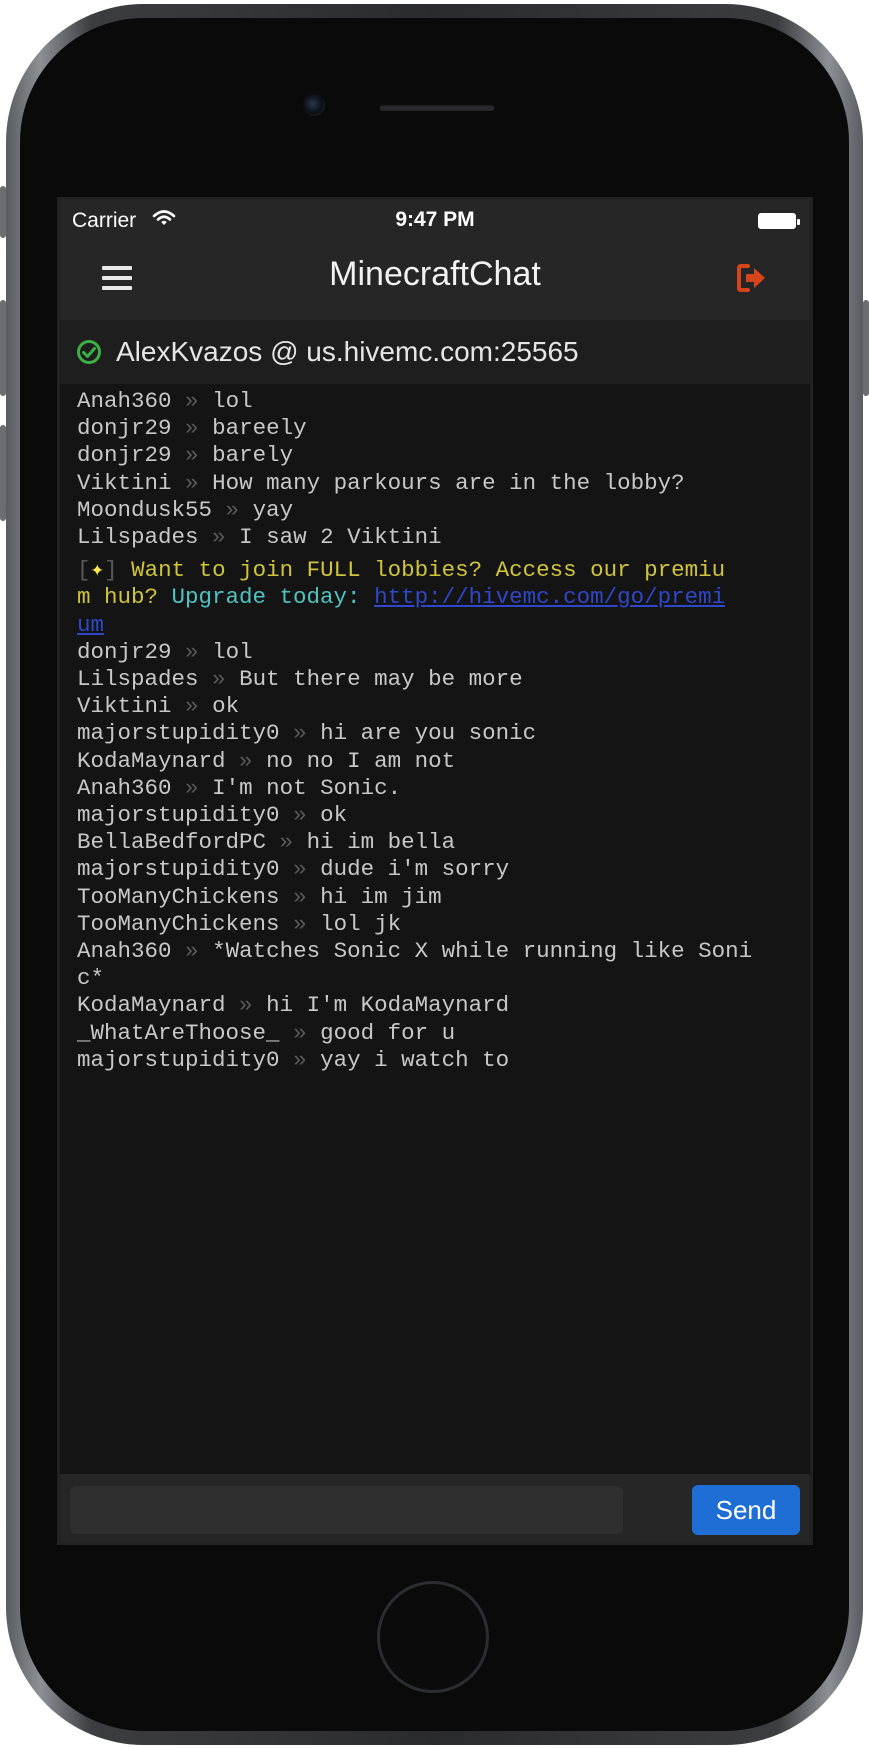 Image resolution: width=869 pixels, height=1749 pixels. What do you see at coordinates (437, 788) in the screenshot?
I see `chat-message: Anah360 » I'm not Sonic.` at bounding box center [437, 788].